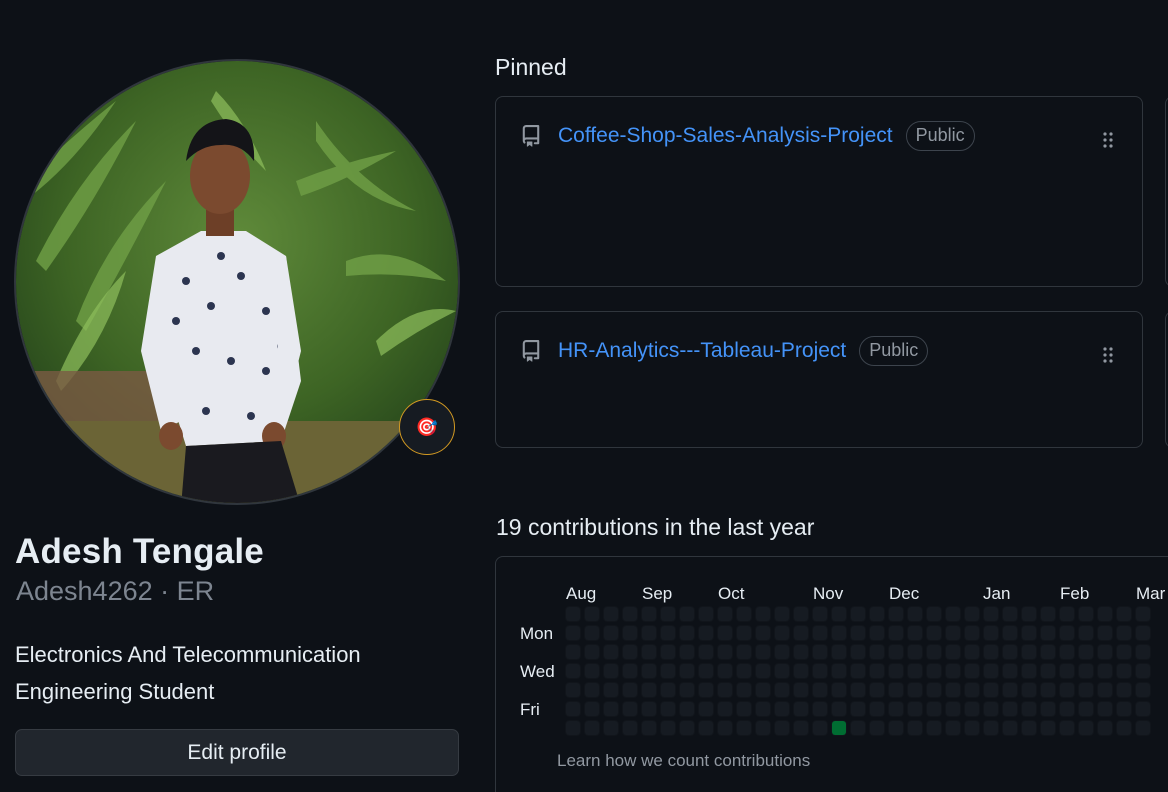 The width and height of the screenshot is (1168, 792). I want to click on status-emoji-button: 🎯, so click(427, 427).